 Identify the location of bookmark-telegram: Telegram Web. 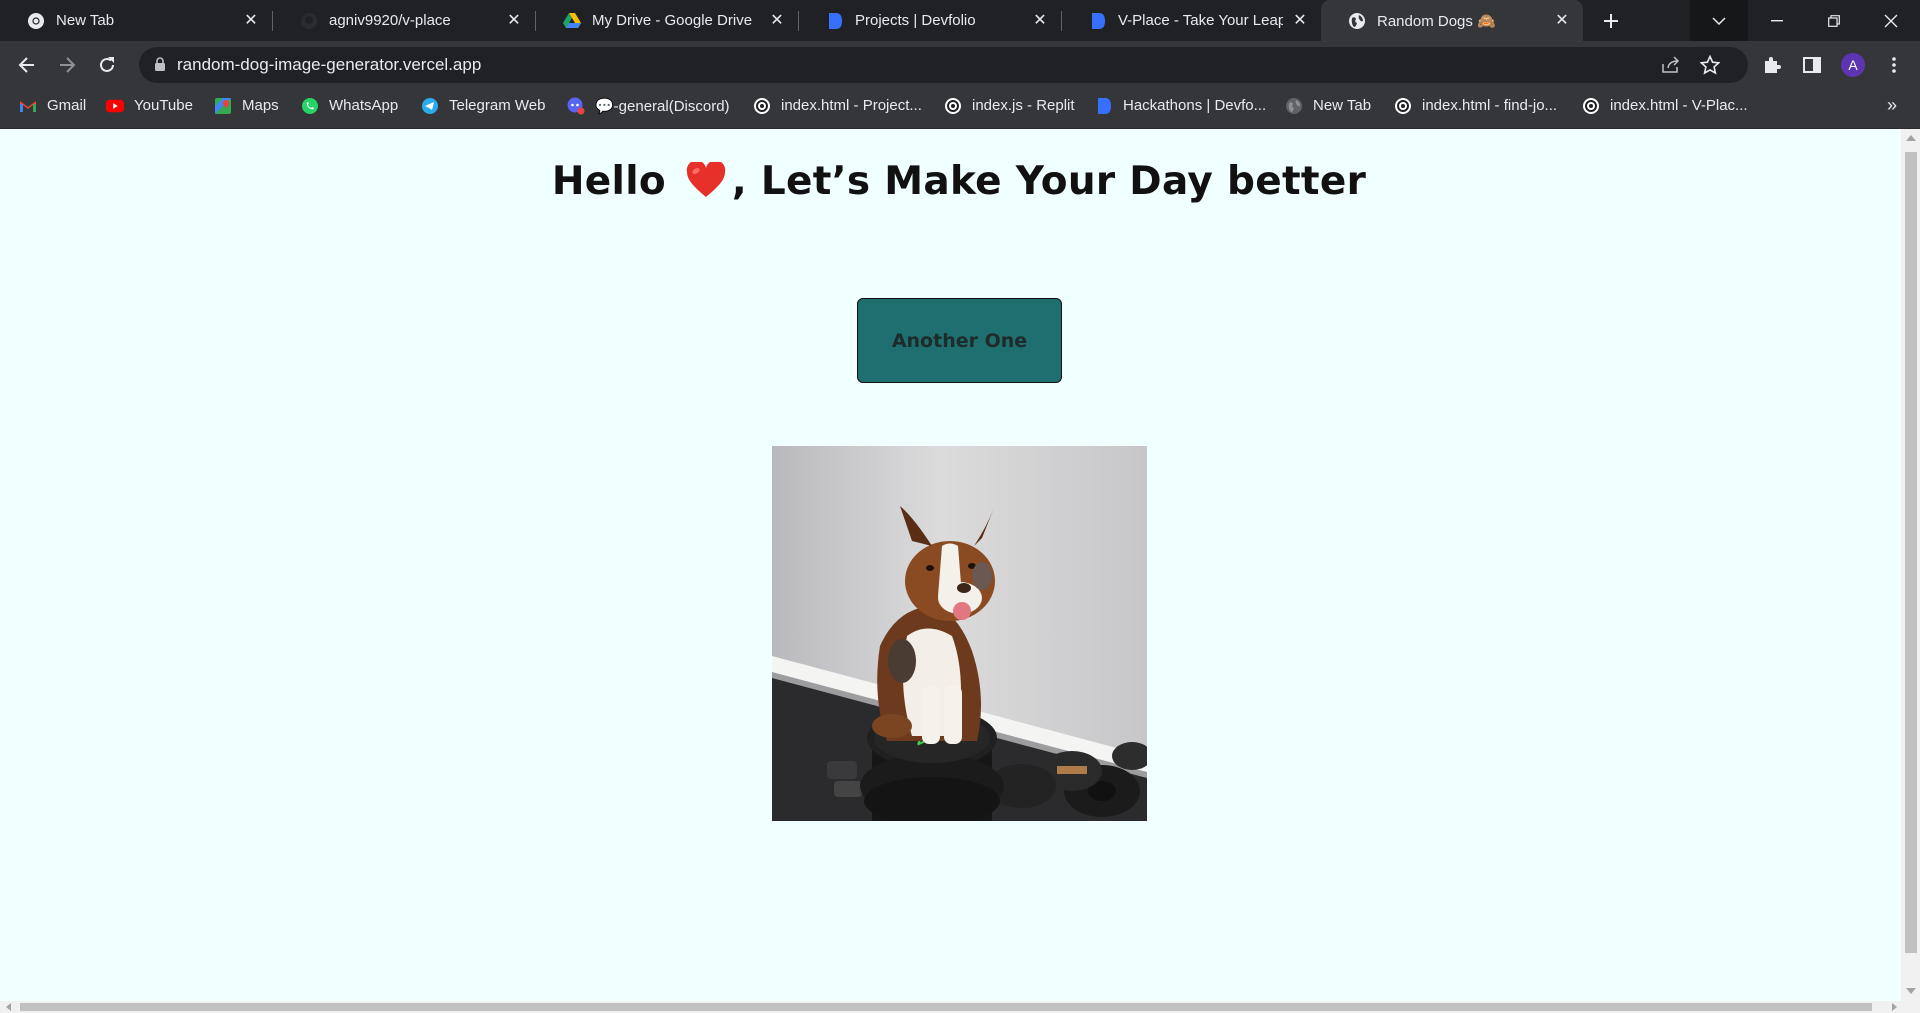
(483, 105).